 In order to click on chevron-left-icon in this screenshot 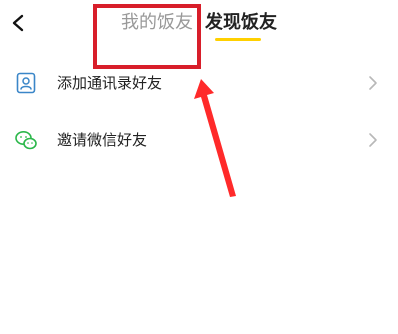, I will do `click(18, 23)`.